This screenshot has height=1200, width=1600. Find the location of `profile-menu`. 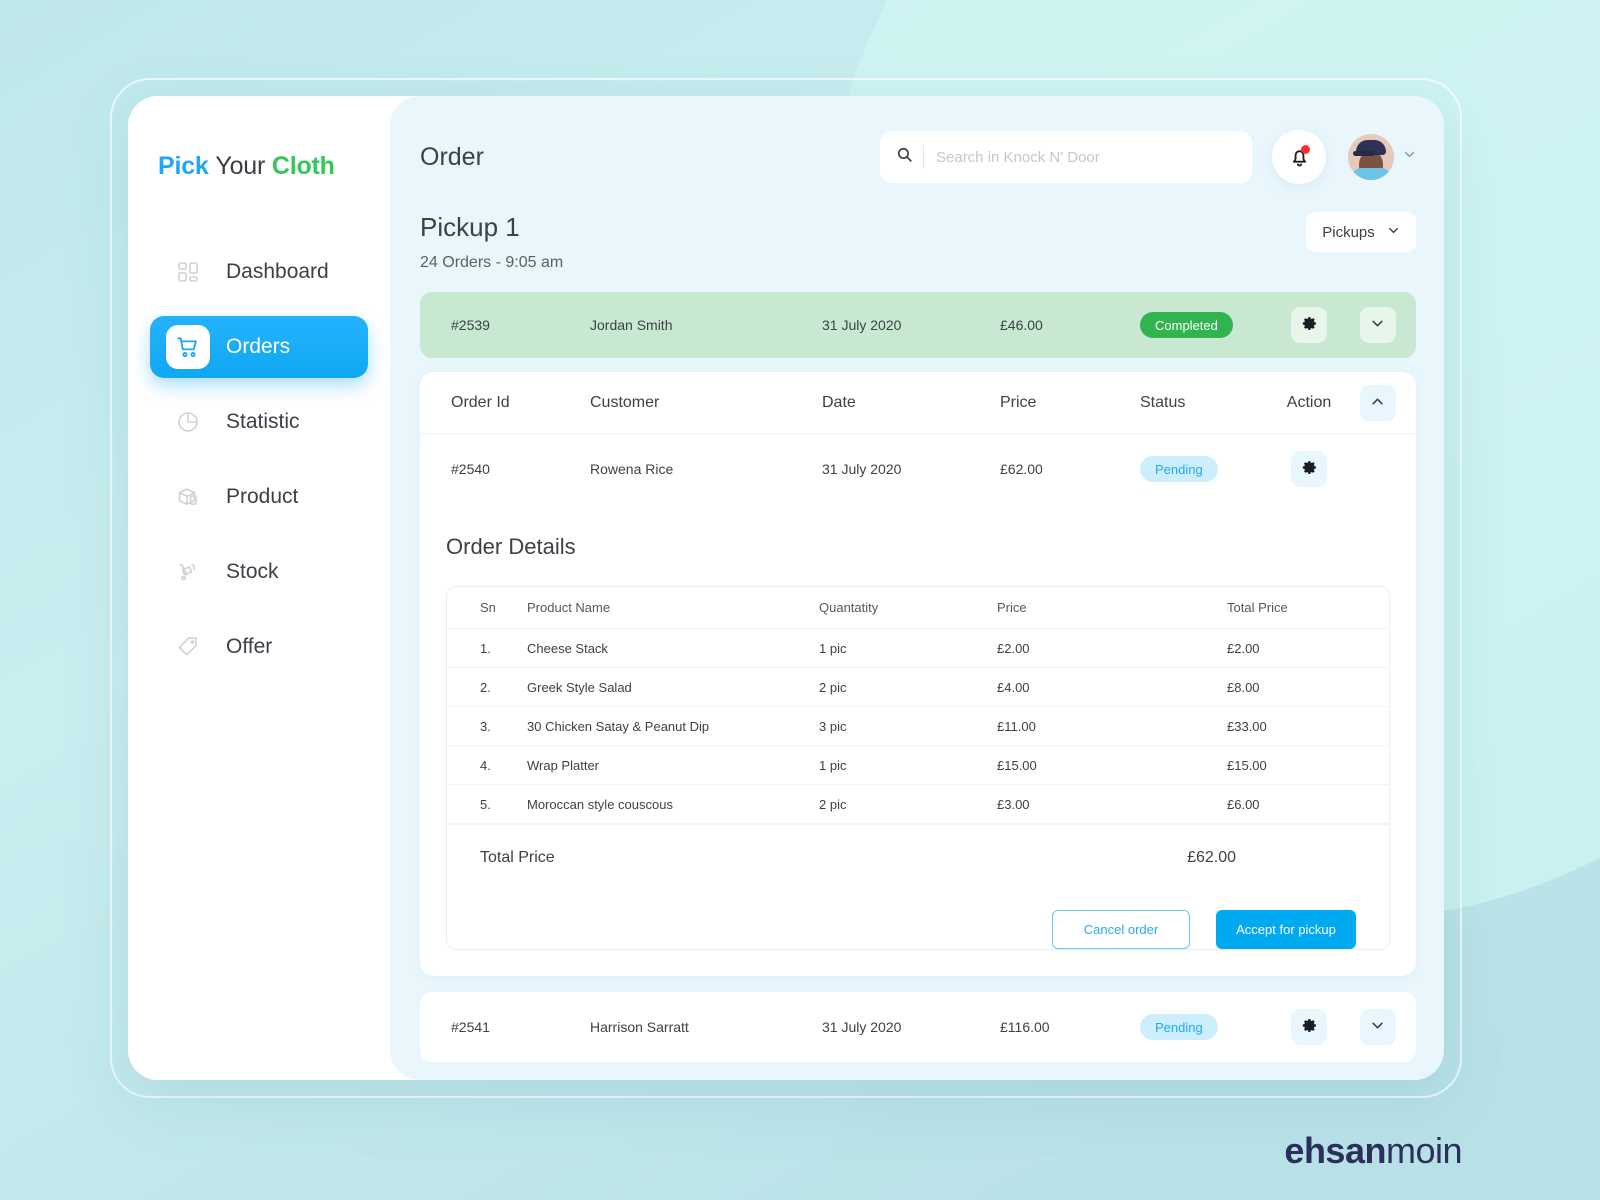

profile-menu is located at coordinates (1382, 157).